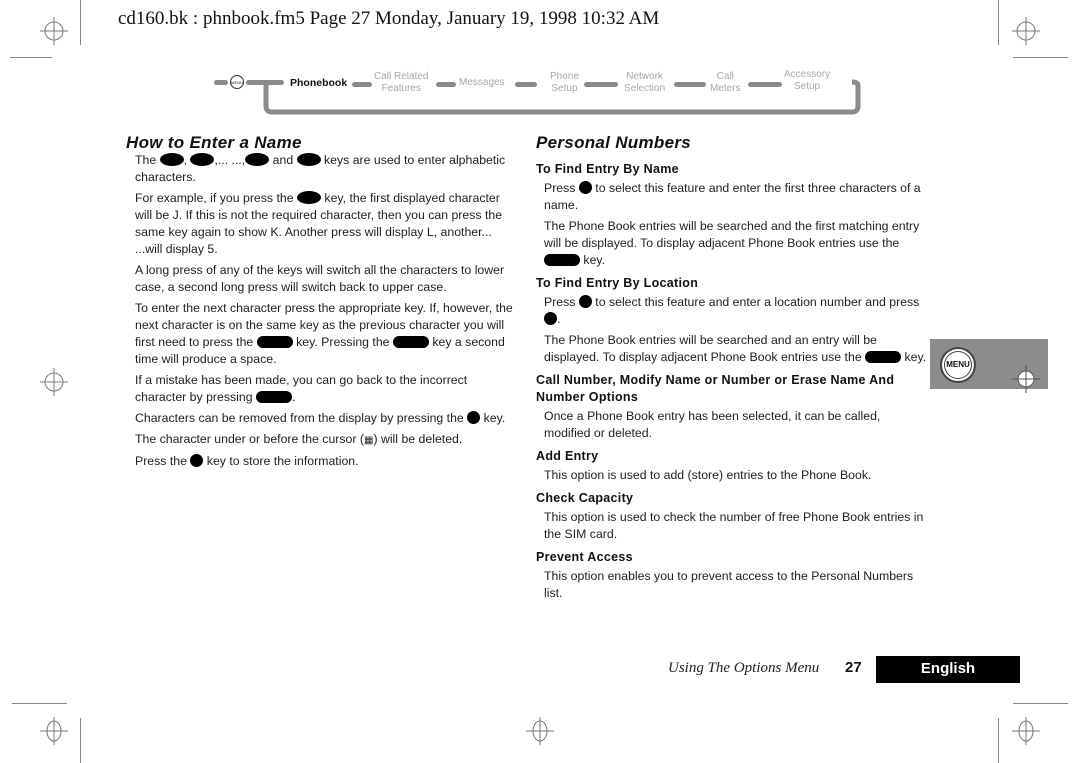 Image resolution: width=1080 pixels, height=763 pixels. Describe the element at coordinates (318, 83) in the screenshot. I see `nav-item-phonebook: Phonebook` at that location.